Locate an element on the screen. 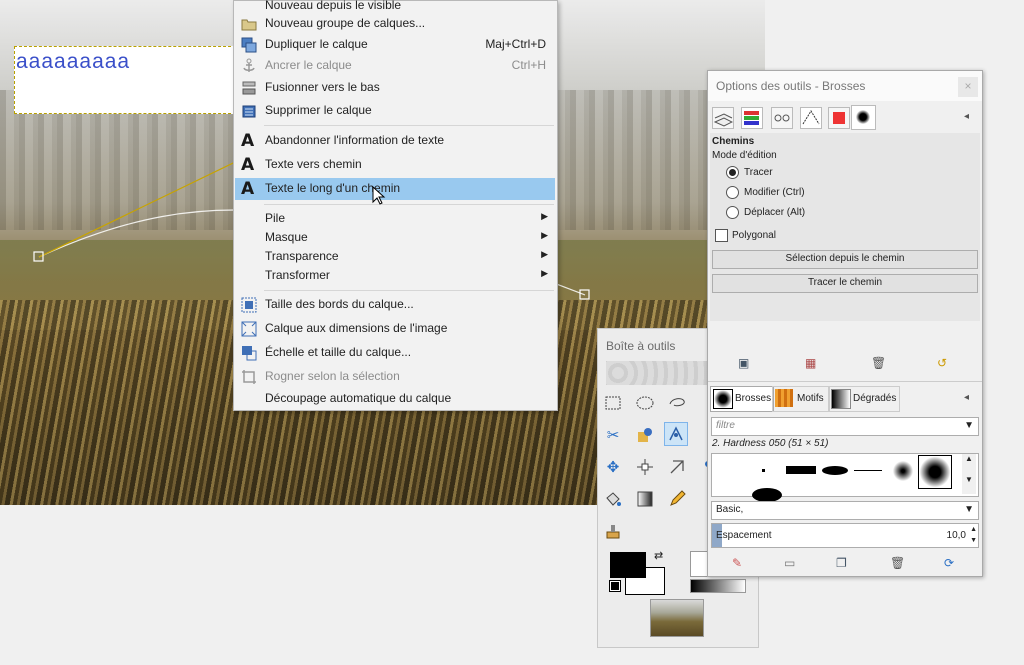 Image resolution: width=1024 pixels, height=665 pixels. rect-select-tool-icon is located at coordinates (613, 403).